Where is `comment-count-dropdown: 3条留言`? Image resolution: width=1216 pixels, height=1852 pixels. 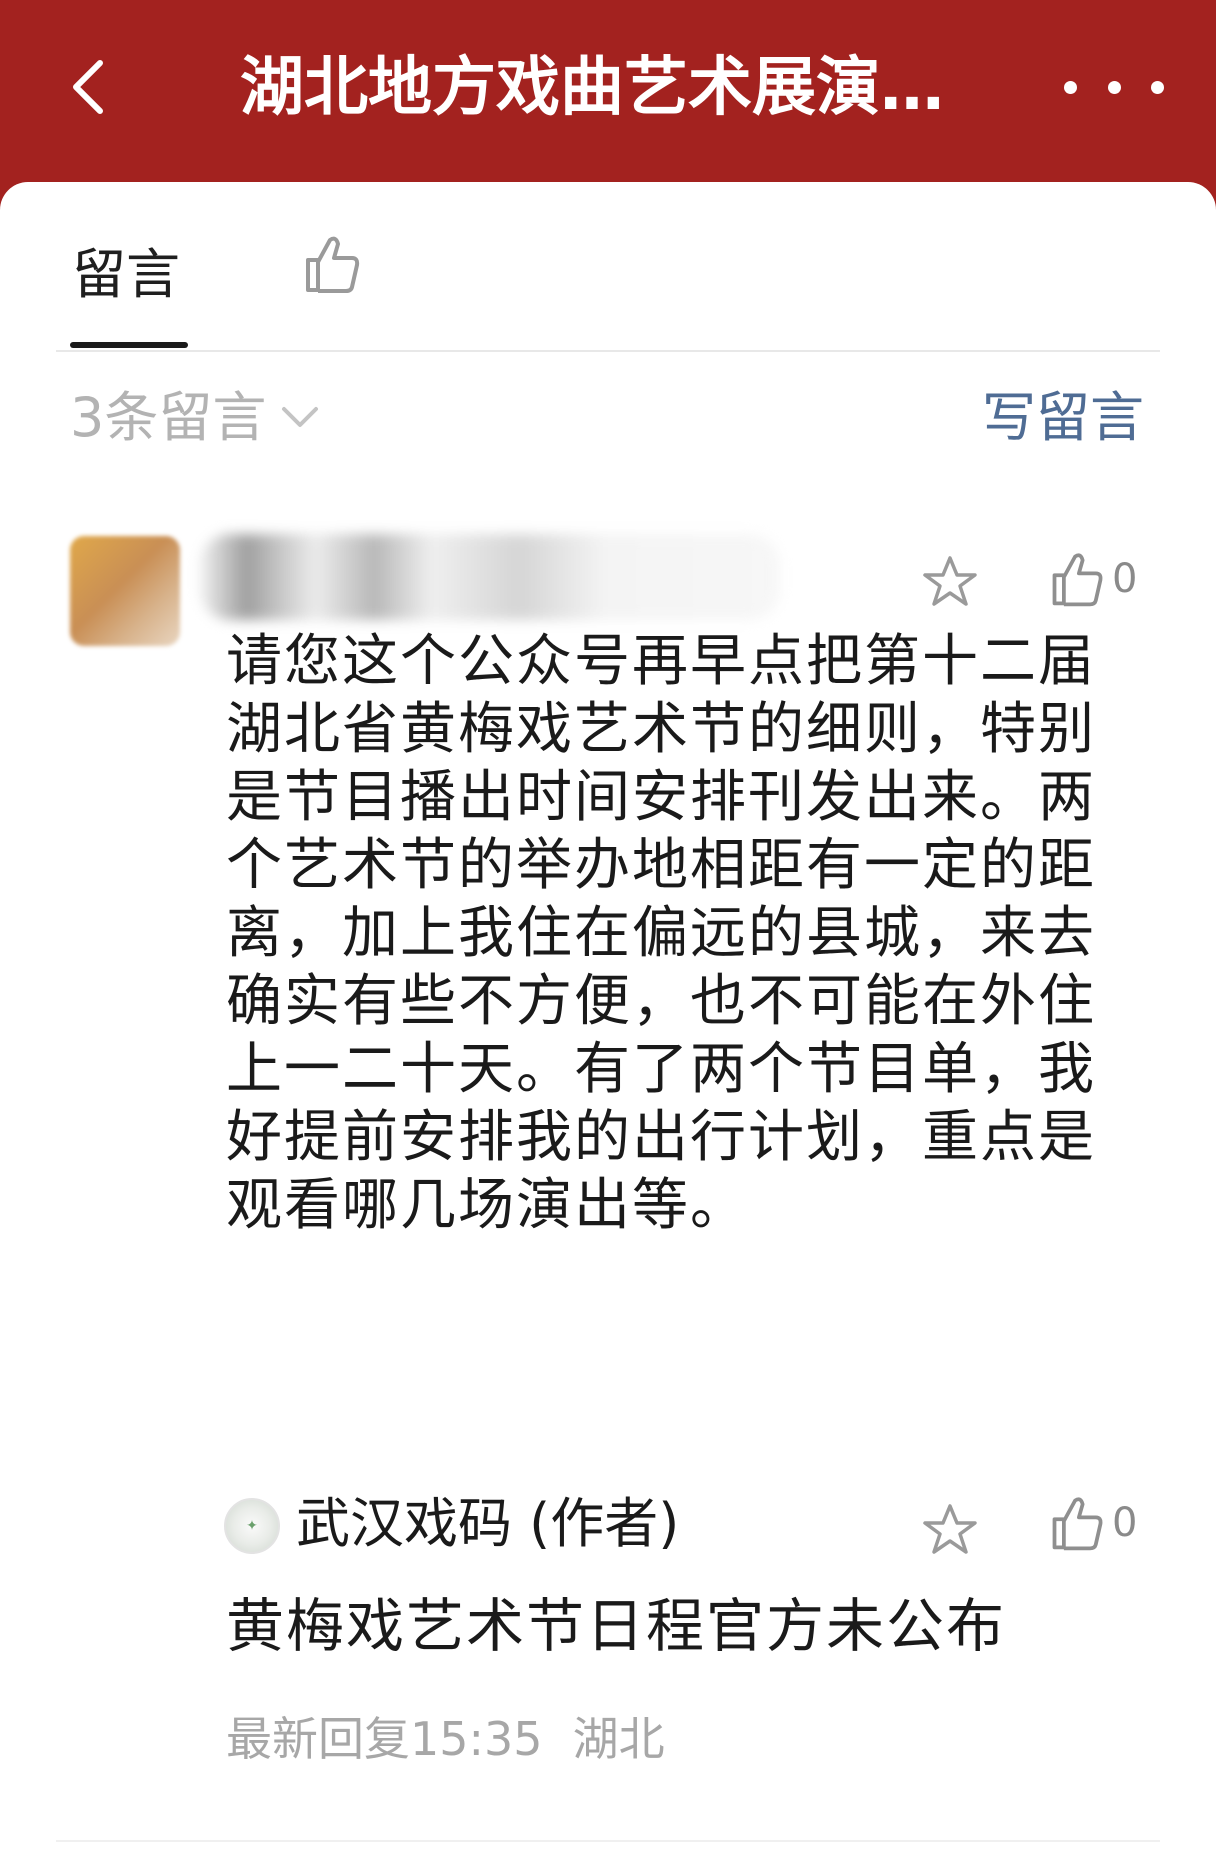 comment-count-dropdown: 3条留言 is located at coordinates (195, 418).